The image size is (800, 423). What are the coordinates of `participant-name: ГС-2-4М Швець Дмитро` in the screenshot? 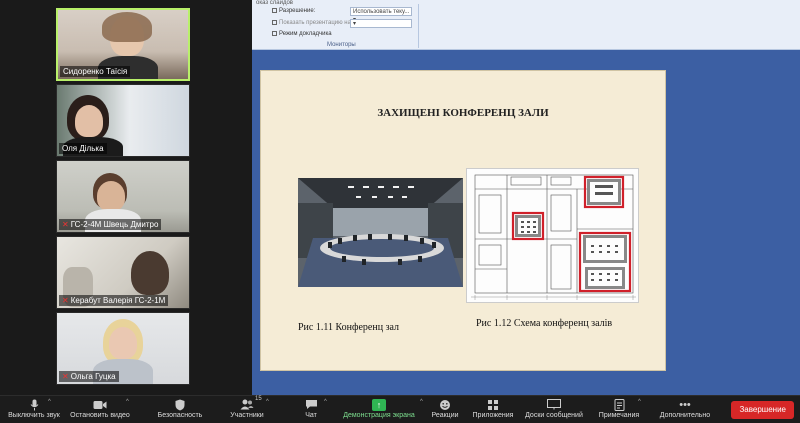 It's located at (114, 224).